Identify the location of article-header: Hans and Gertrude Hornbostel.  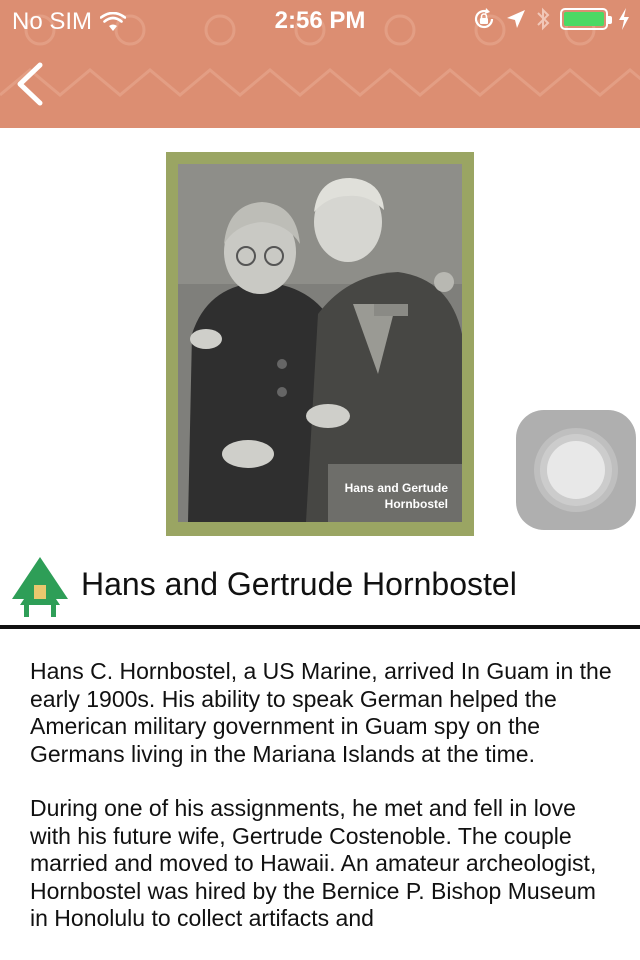
(320, 590).